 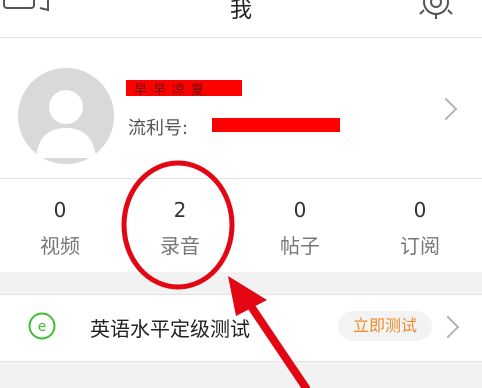 What do you see at coordinates (420, 246) in the screenshot?
I see `stat-label: 订阅` at bounding box center [420, 246].